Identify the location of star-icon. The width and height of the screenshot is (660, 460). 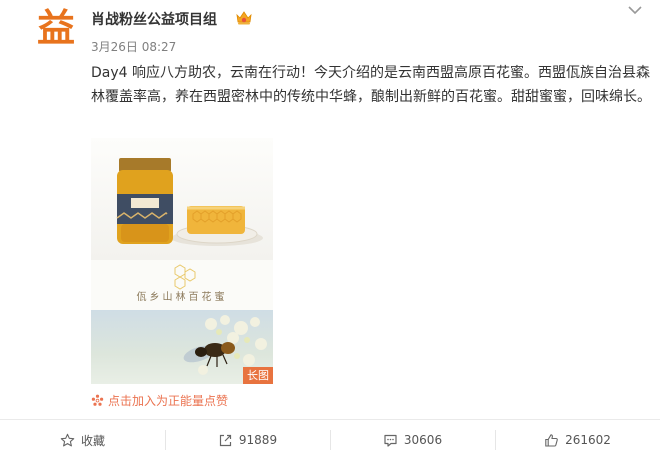
(67, 439).